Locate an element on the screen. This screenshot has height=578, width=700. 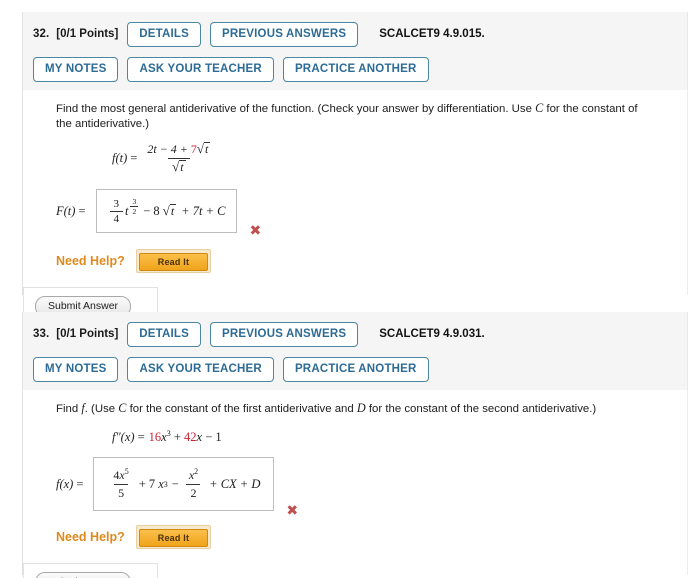
coefficient-16: 16 is located at coordinates (155, 437).